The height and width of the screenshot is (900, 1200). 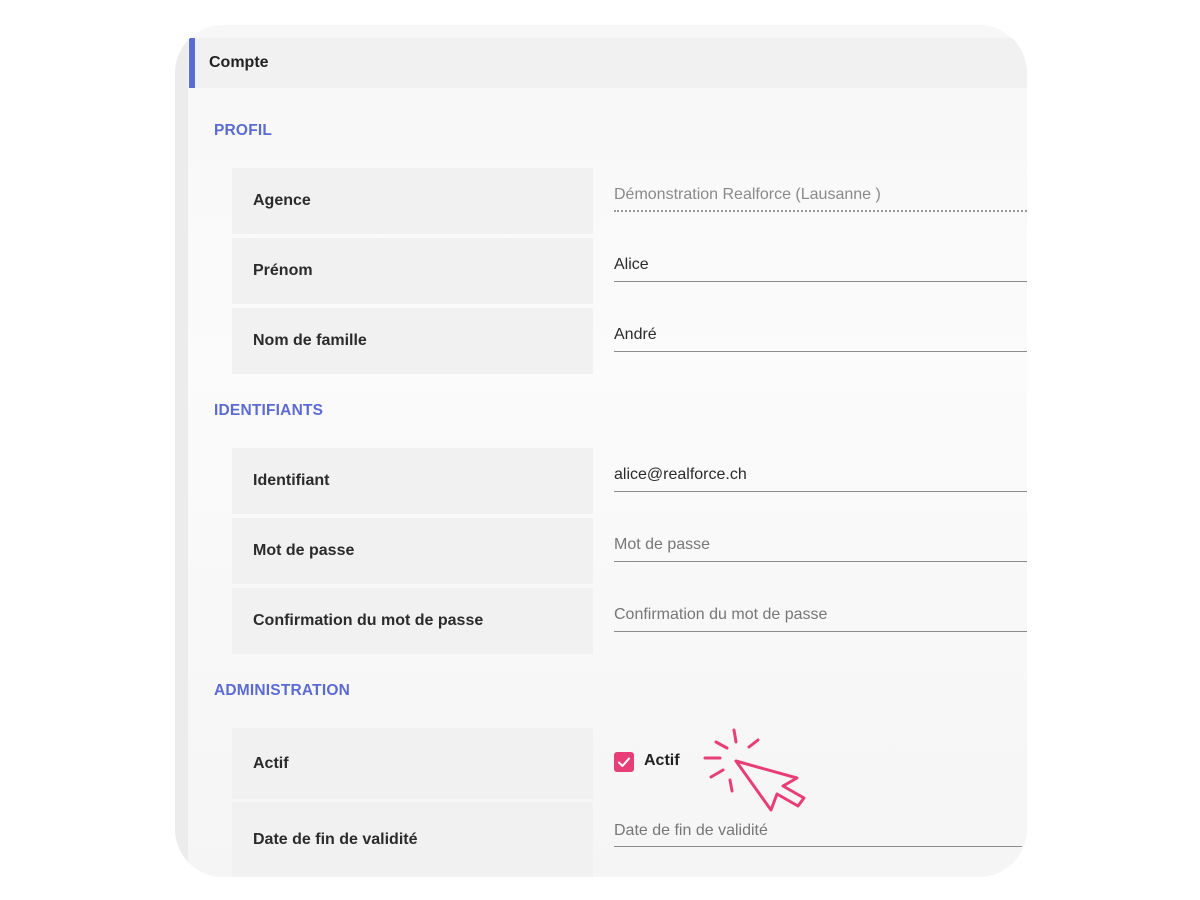 I want to click on password-label: Mot de passe, so click(x=304, y=550).